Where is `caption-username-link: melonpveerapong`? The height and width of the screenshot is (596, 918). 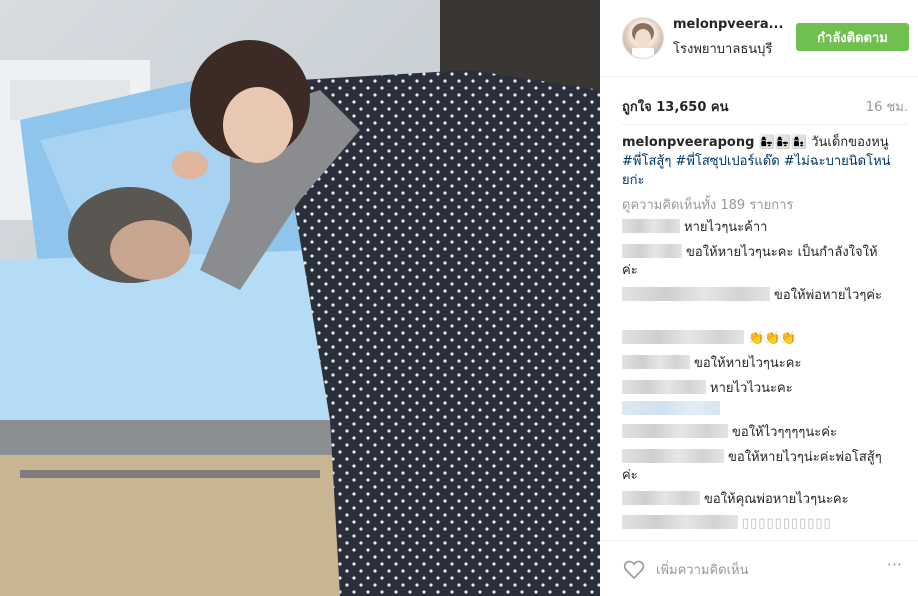 caption-username-link: melonpveerapong is located at coordinates (688, 142).